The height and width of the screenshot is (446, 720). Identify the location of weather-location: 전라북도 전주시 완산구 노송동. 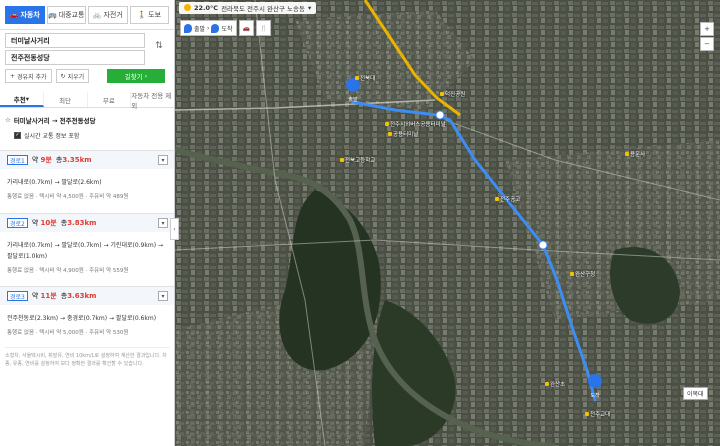
(263, 8).